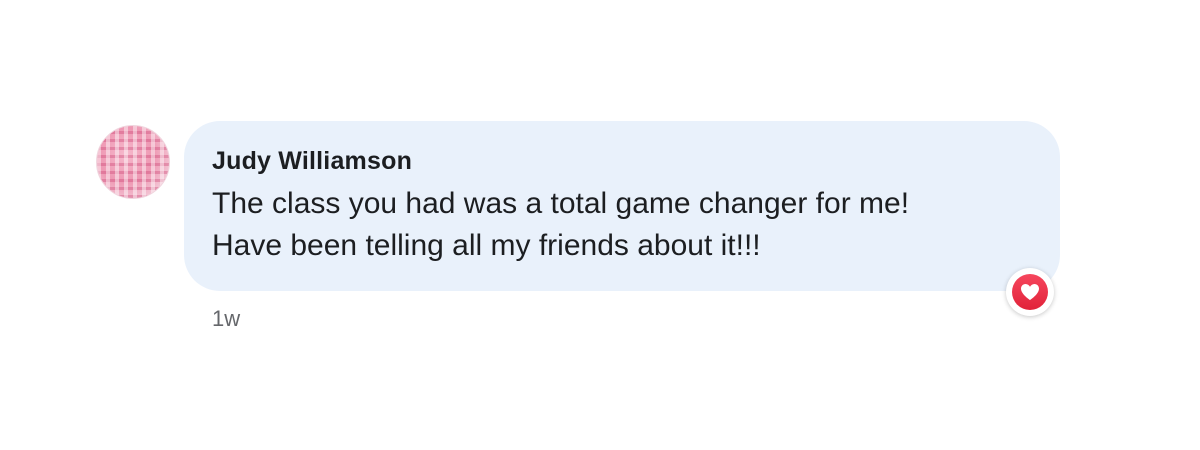 This screenshot has width=1200, height=450. I want to click on heart-icon, so click(1030, 292).